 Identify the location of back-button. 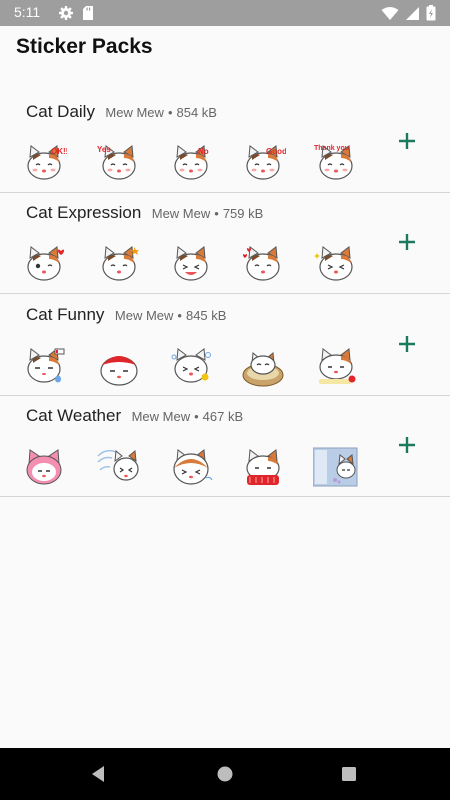
(99, 774).